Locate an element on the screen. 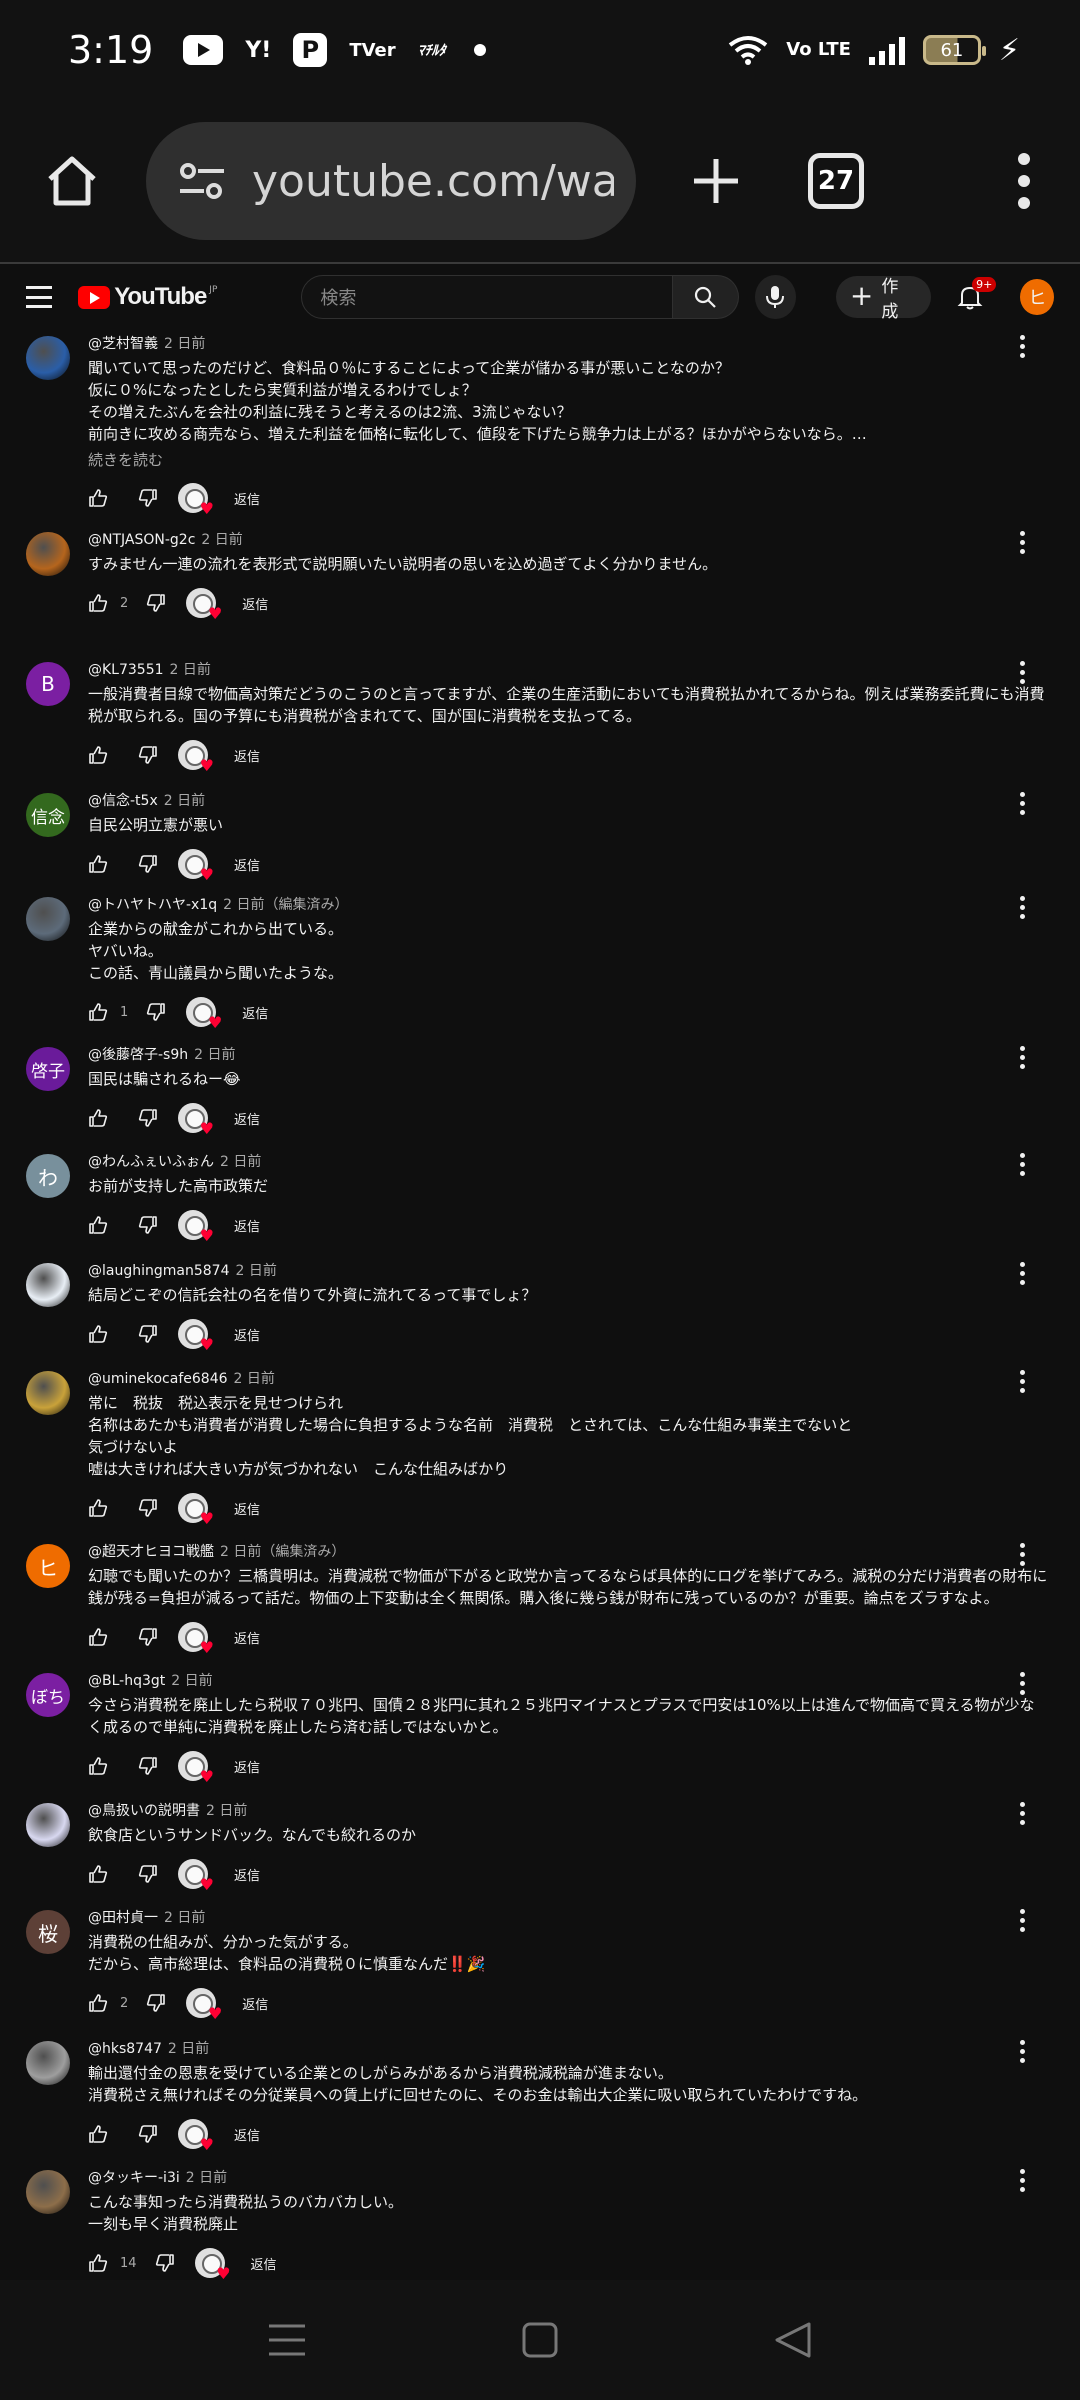 Image resolution: width=1080 pixels, height=2400 pixels. comment-author: @KL73551 is located at coordinates (126, 670).